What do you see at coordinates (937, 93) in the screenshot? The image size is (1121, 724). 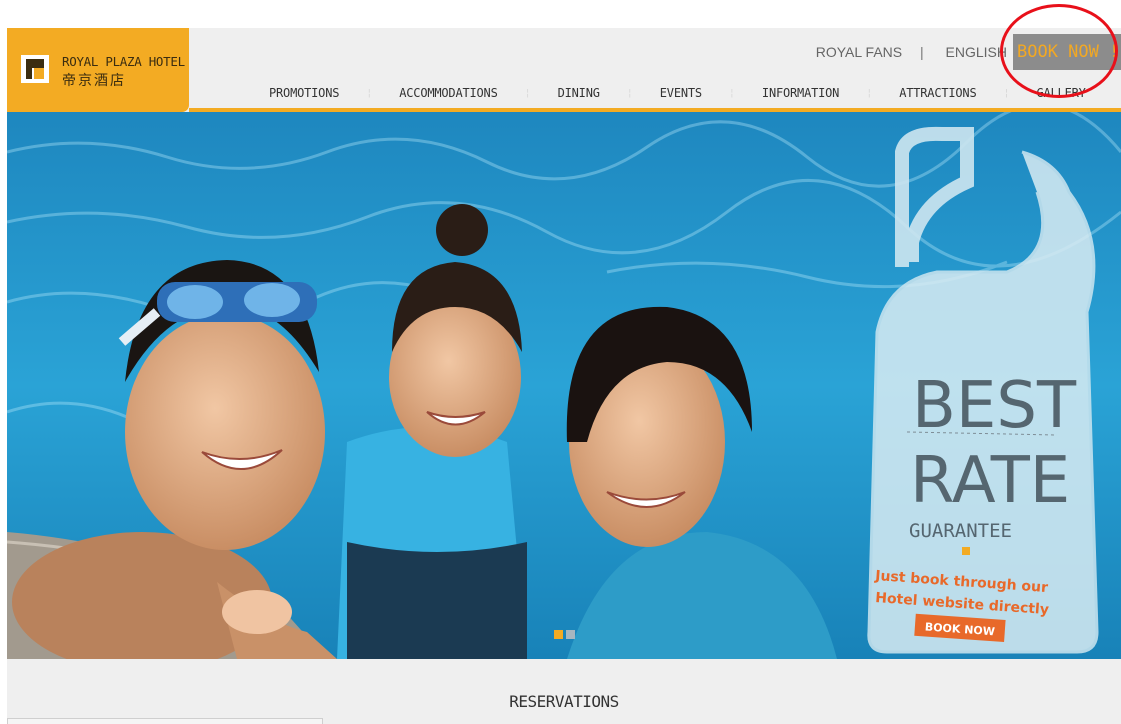 I see `nav-item-attractions: ATTRACTIONS` at bounding box center [937, 93].